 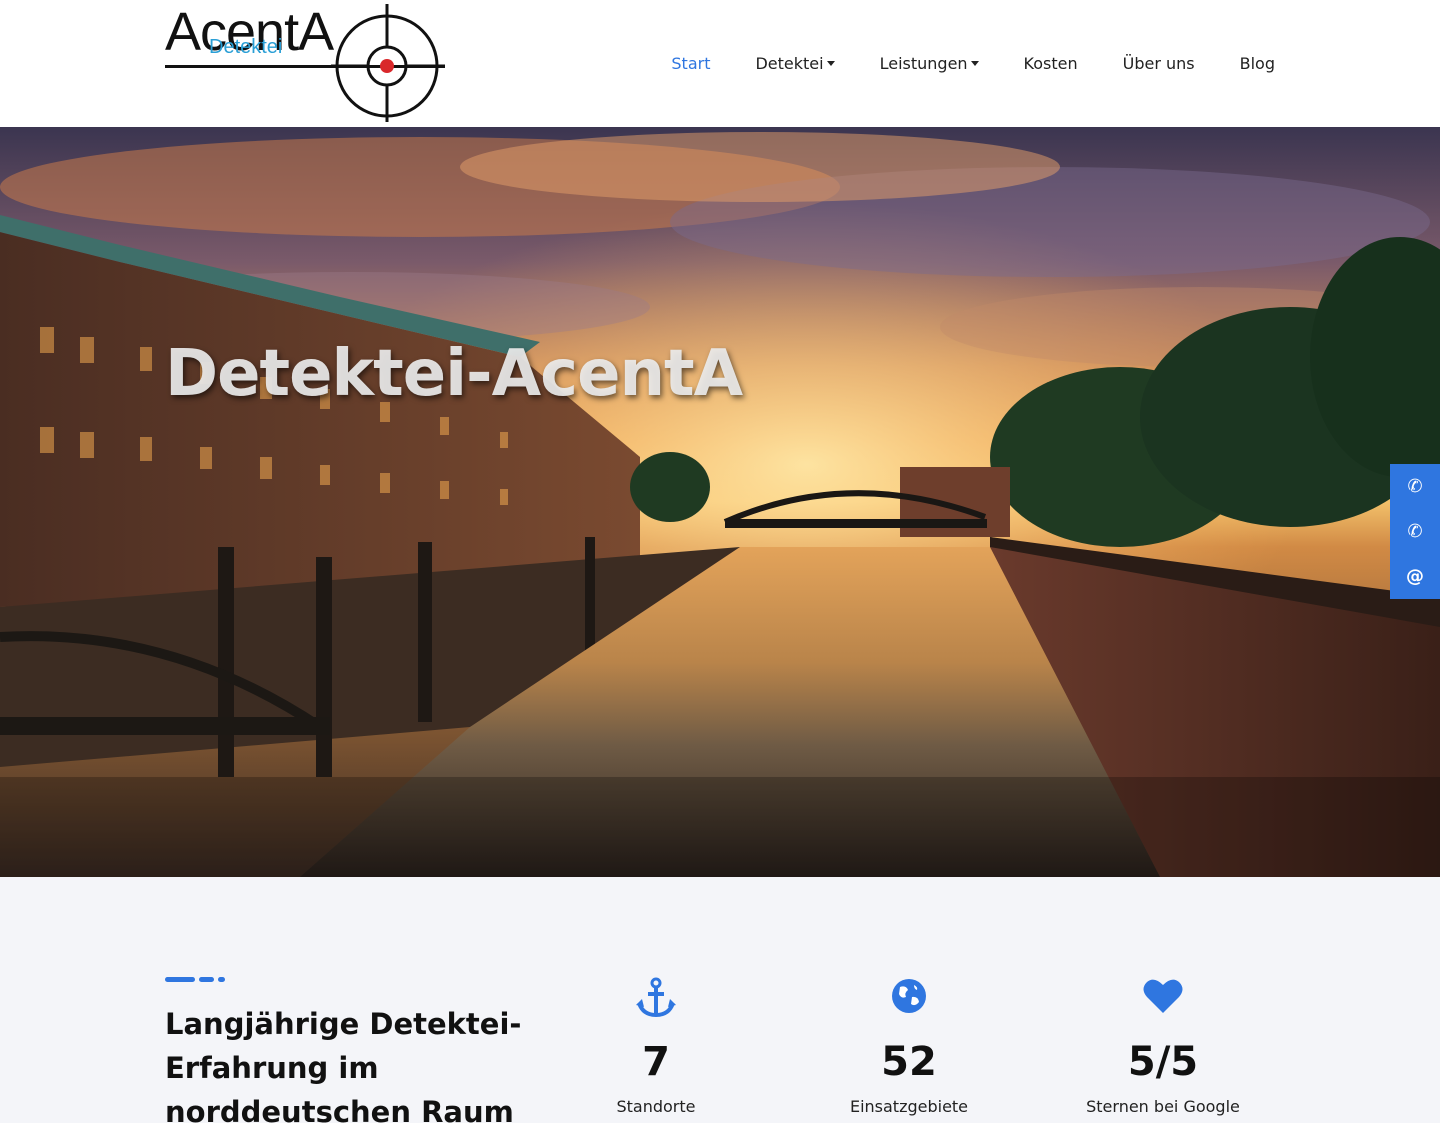 I want to click on email-icon: @, so click(x=1415, y=576).